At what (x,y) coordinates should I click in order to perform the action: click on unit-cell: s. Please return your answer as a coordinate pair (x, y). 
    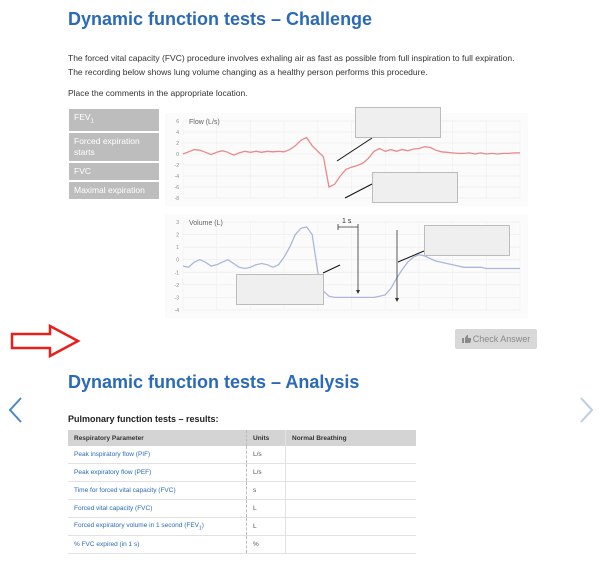
    Looking at the image, I should click on (266, 490).